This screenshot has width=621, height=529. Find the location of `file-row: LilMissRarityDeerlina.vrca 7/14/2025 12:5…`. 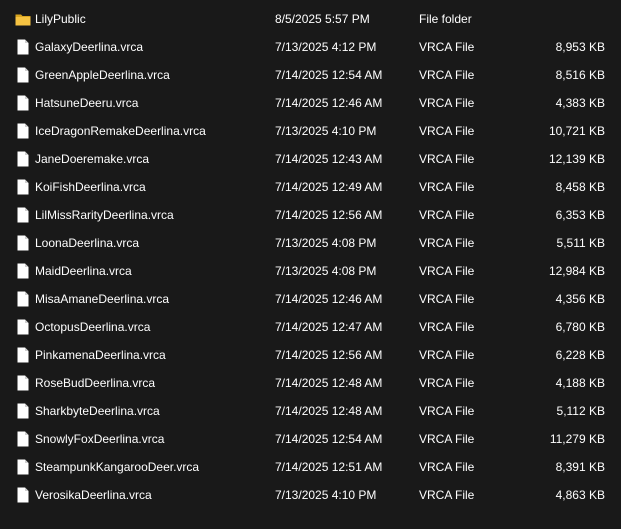

file-row: LilMissRarityDeerlina.vrca 7/14/2025 12:5… is located at coordinates (310, 215).